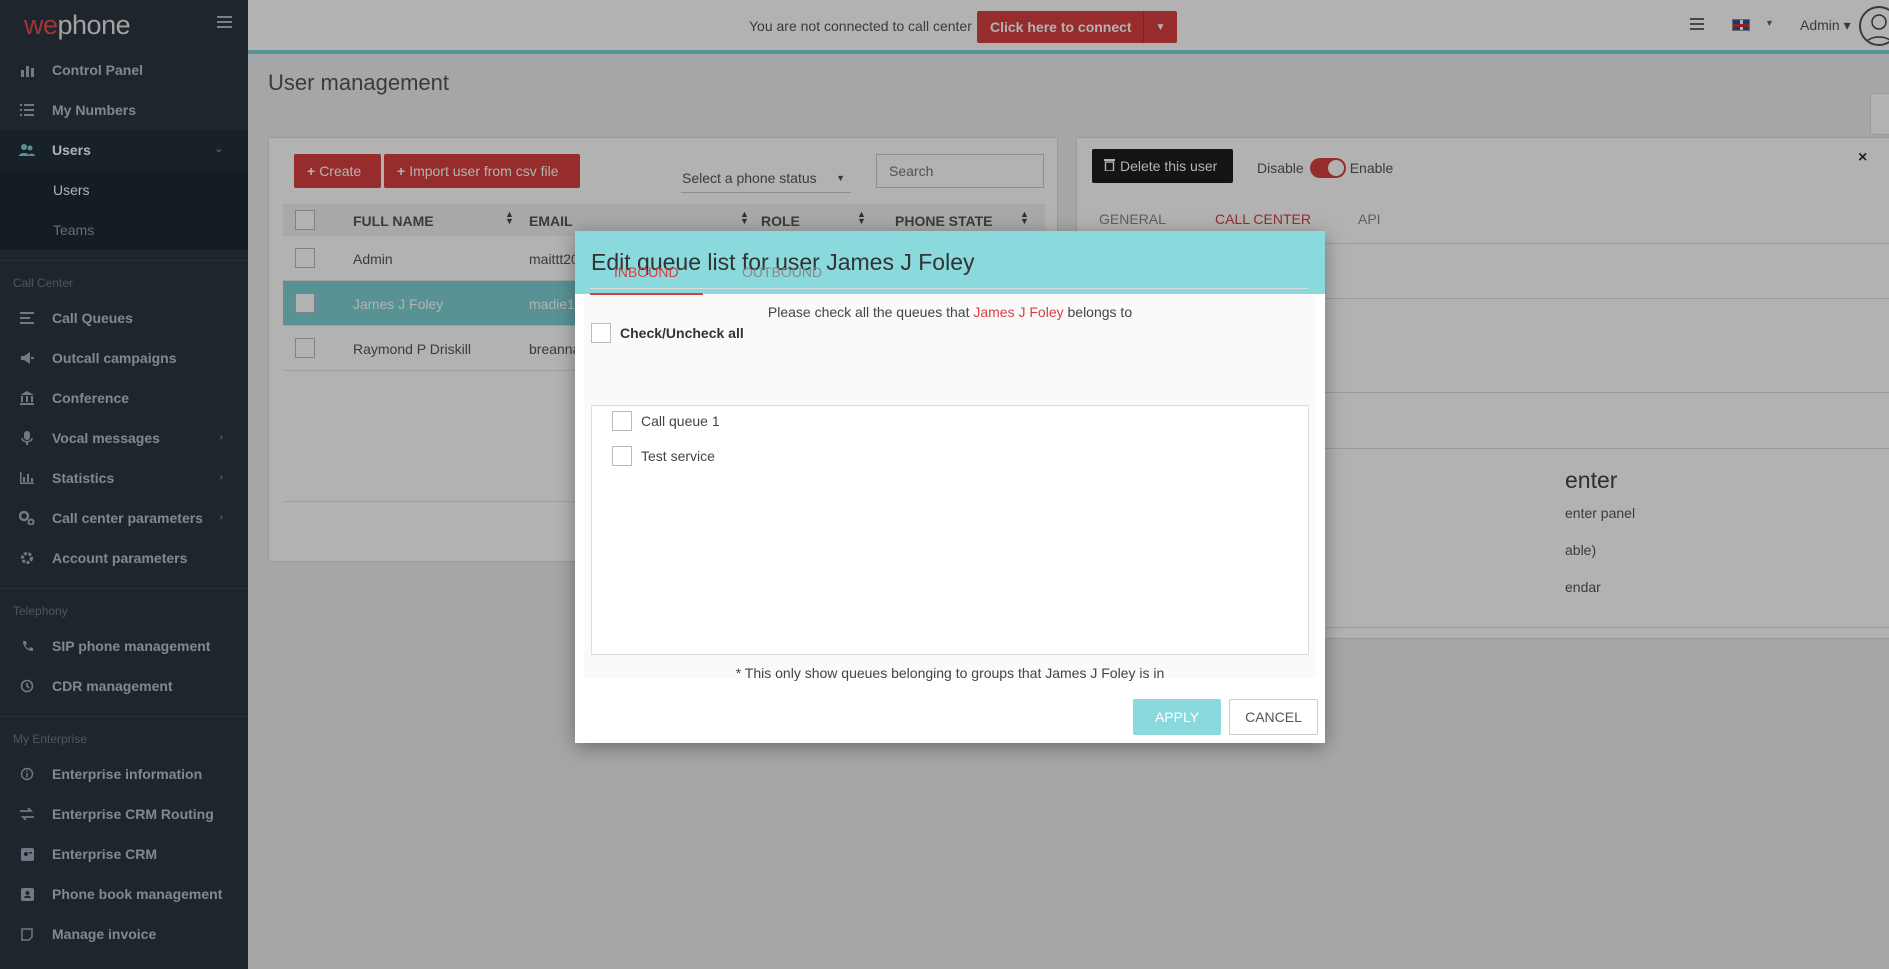  What do you see at coordinates (868, 312) in the screenshot?
I see `instruction-pre: Please check all the queues that` at bounding box center [868, 312].